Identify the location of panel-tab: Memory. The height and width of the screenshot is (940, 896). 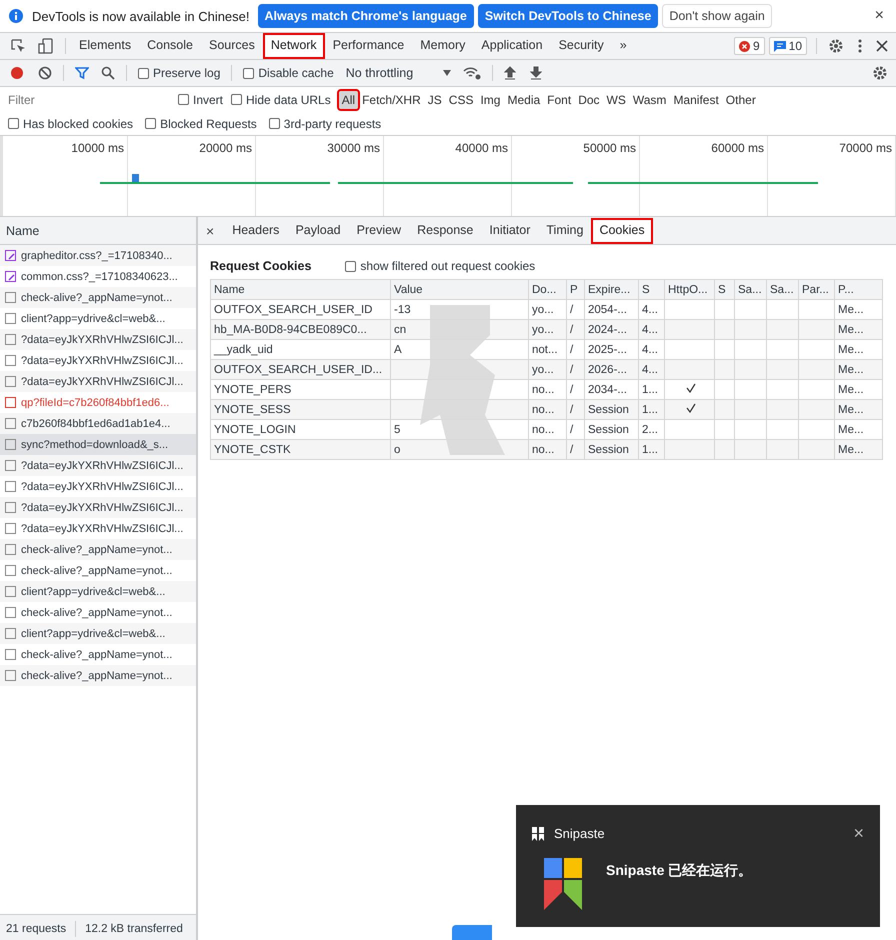
(443, 46).